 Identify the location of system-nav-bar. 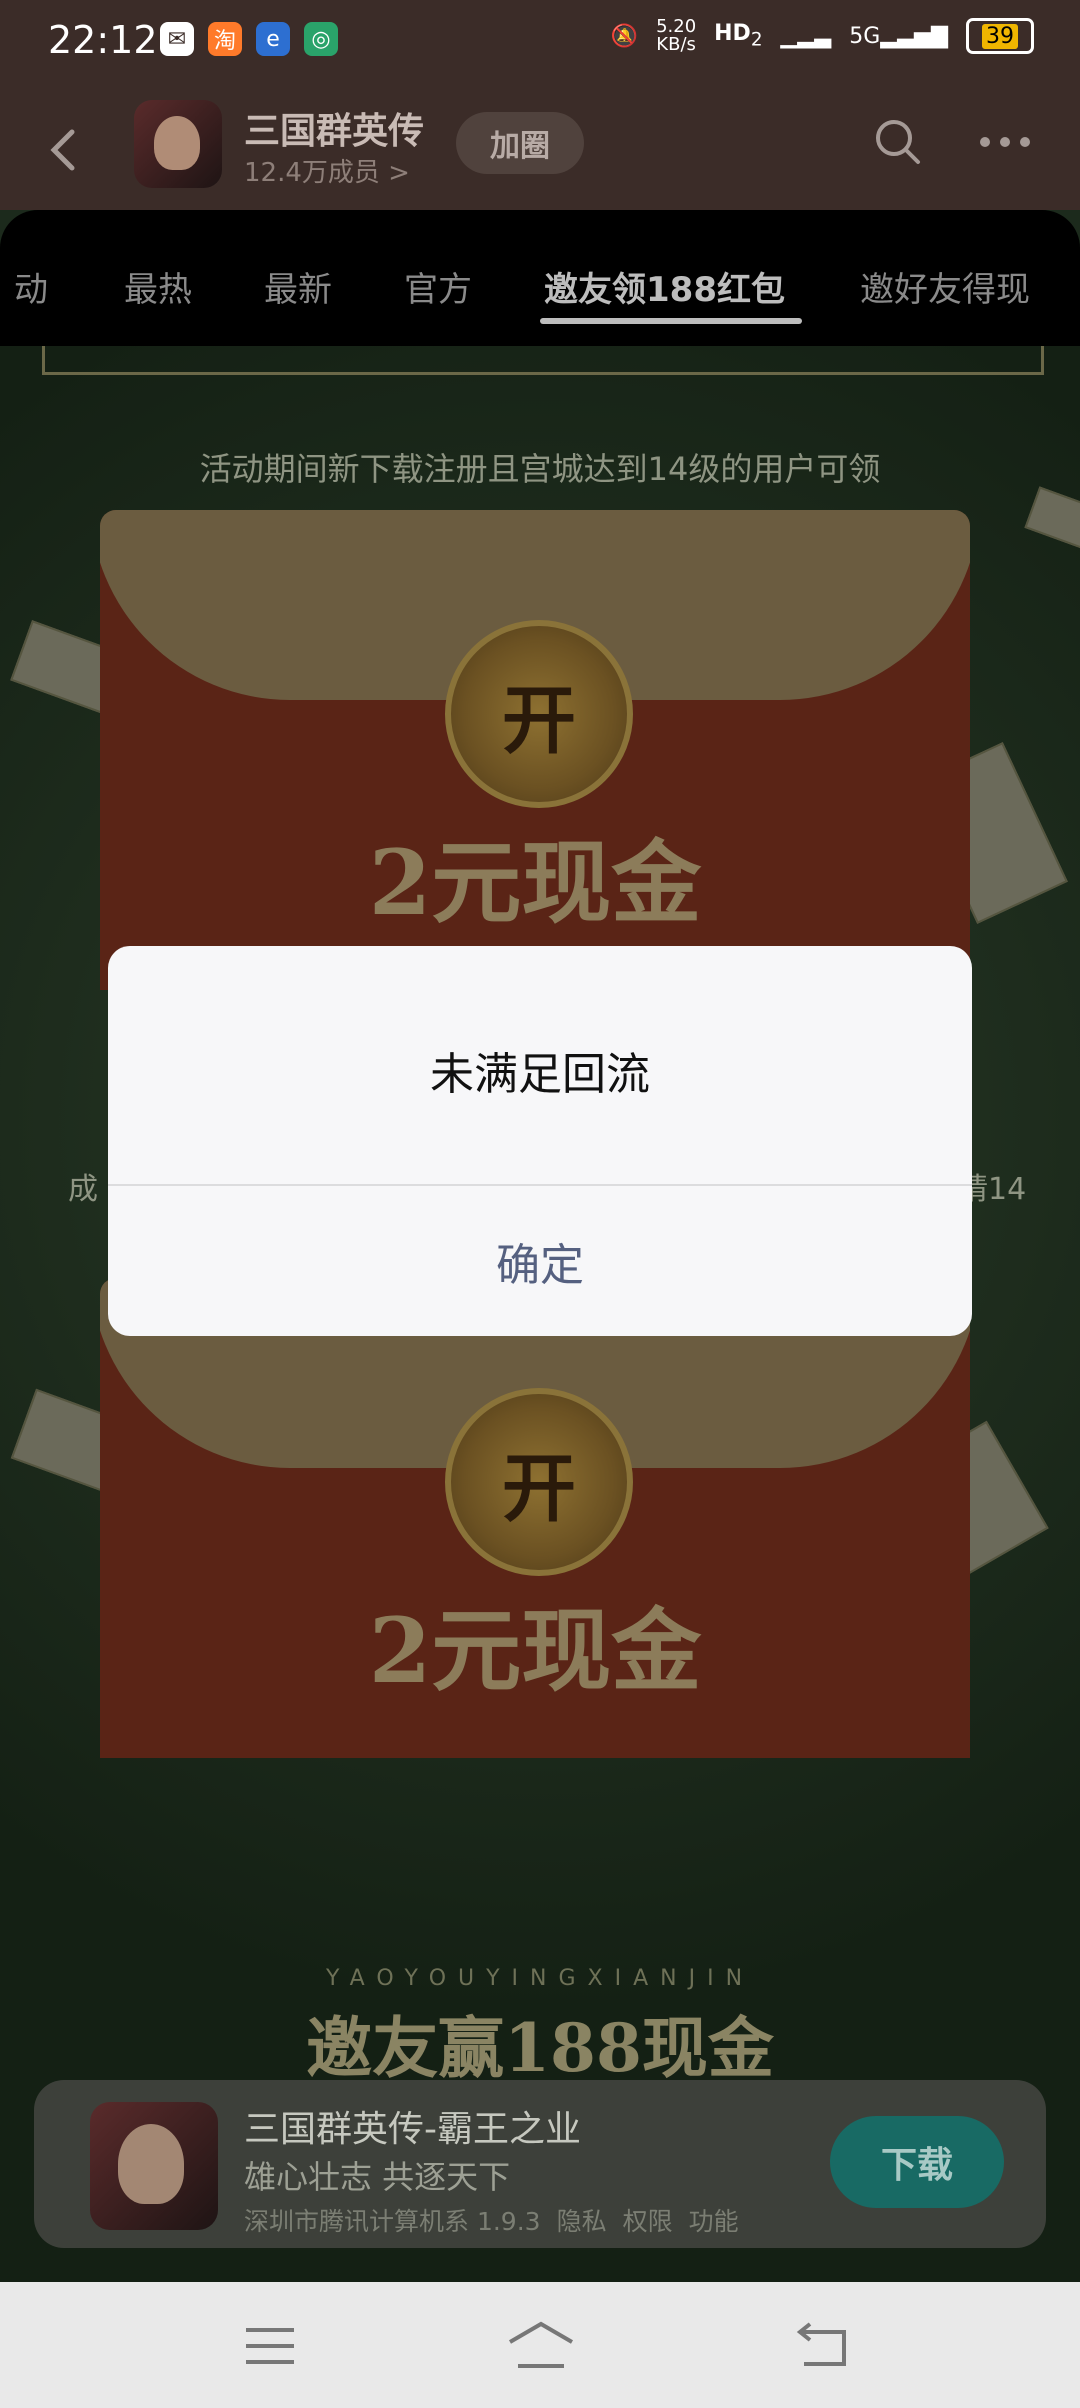
(540, 2345).